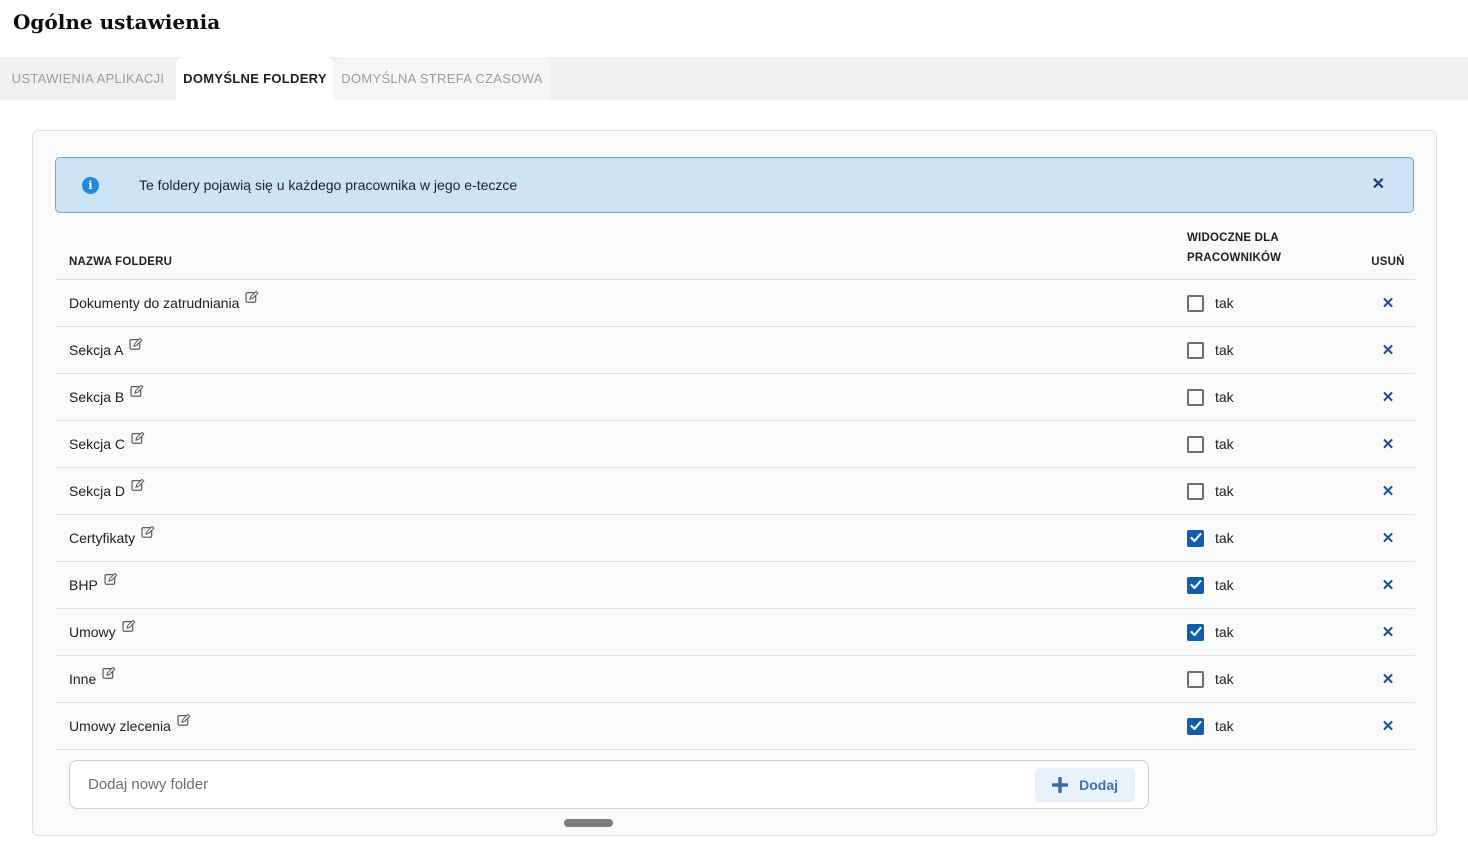 Image resolution: width=1468 pixels, height=841 pixels. Describe the element at coordinates (97, 491) in the screenshot. I see `folder-name: Sekcja D` at that location.